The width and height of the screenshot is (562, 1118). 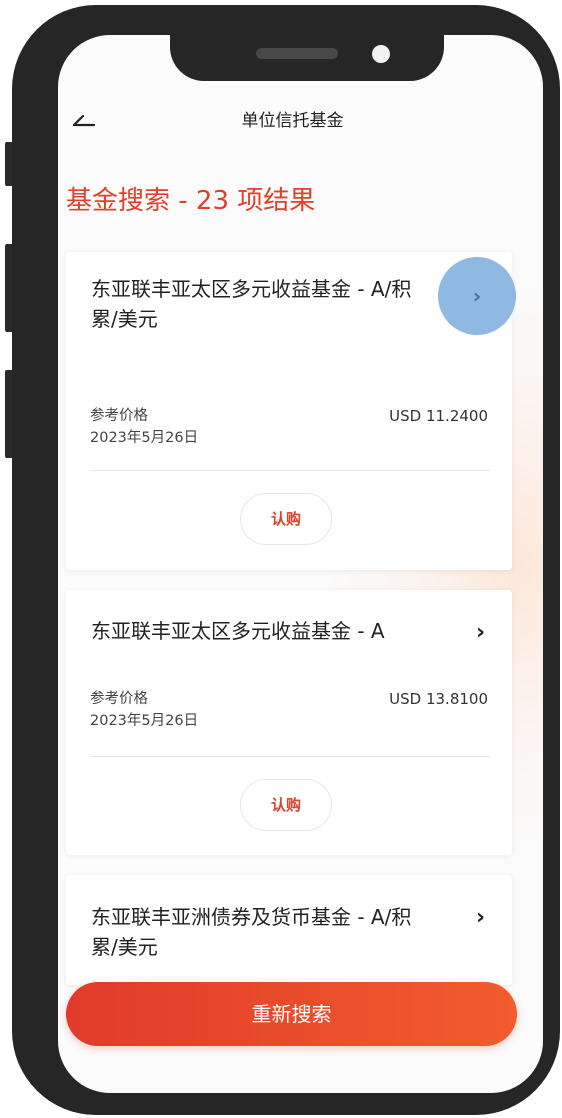 What do you see at coordinates (438, 699) in the screenshot?
I see `price-value: USD 13.8100` at bounding box center [438, 699].